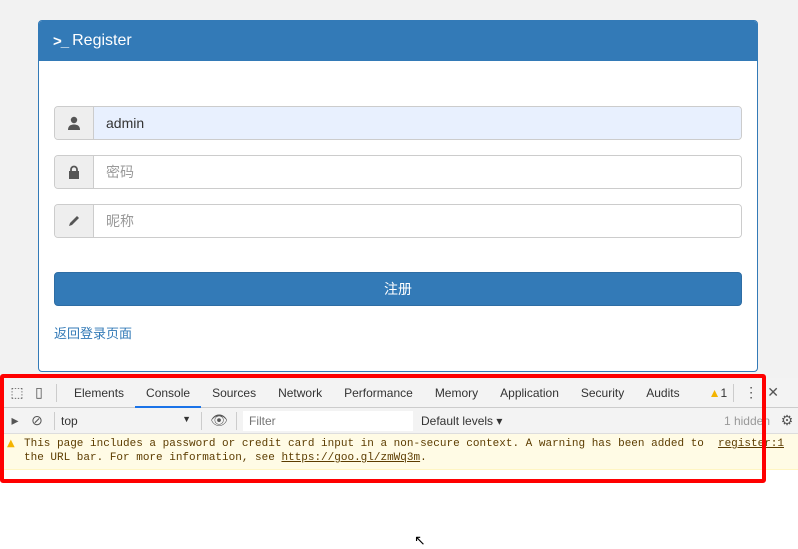 Image resolution: width=798 pixels, height=549 pixels. What do you see at coordinates (529, 393) in the screenshot?
I see `tab-application: Application` at bounding box center [529, 393].